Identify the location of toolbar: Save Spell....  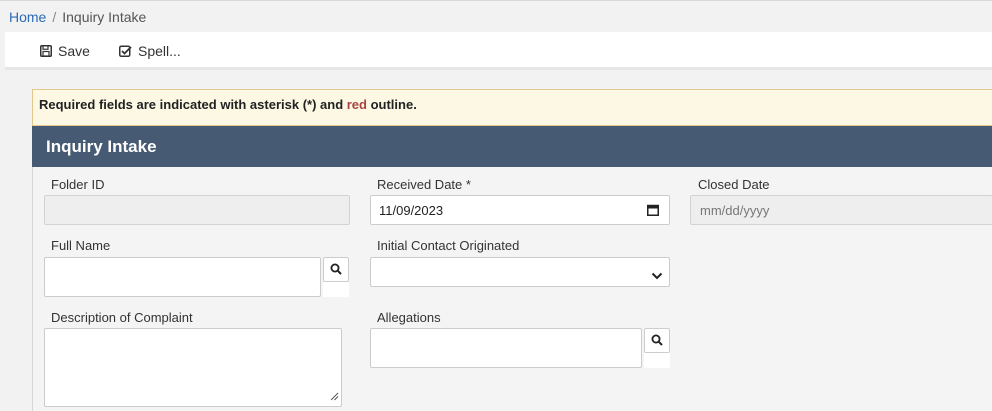
(498, 51).